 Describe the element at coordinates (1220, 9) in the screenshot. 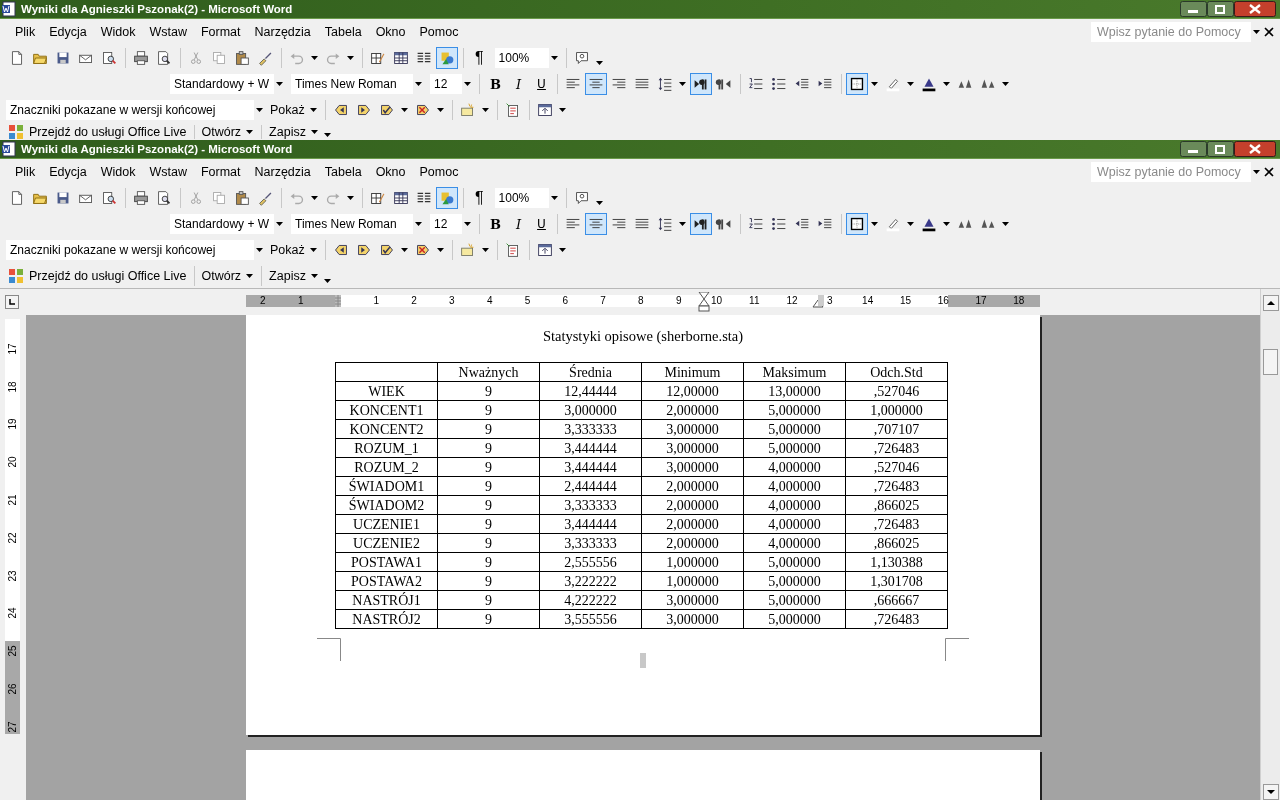

I see `restore-button` at that location.